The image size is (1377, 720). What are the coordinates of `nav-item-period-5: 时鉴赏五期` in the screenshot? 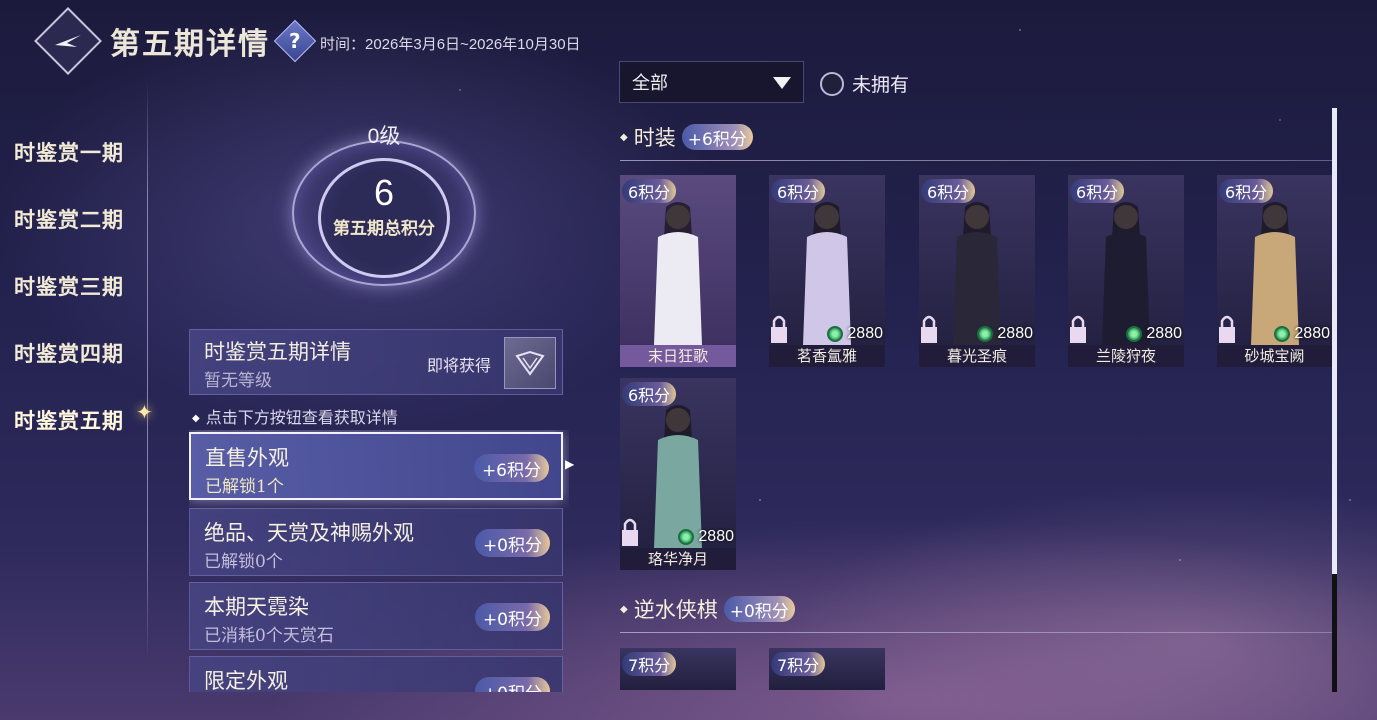 It's located at (74, 419).